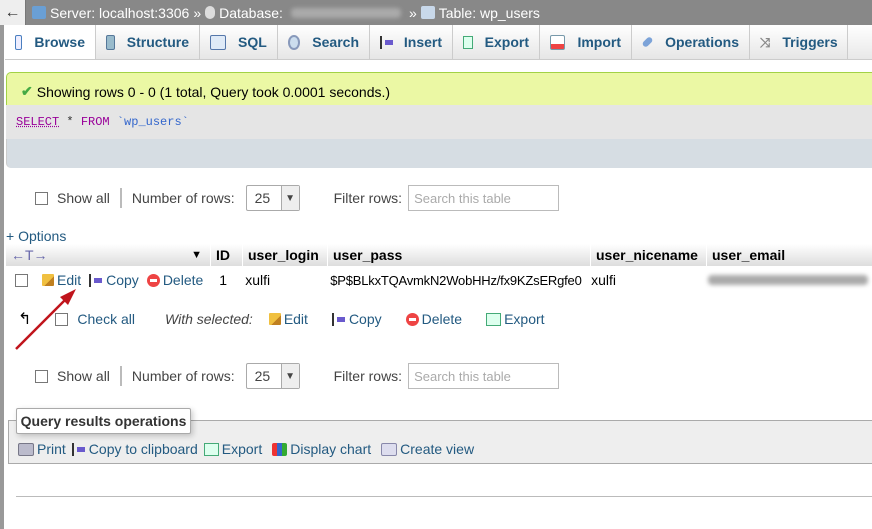 Image resolution: width=872 pixels, height=529 pixels. Describe the element at coordinates (648, 255) in the screenshot. I see `column-header-user-nicename: user_nicename` at that location.